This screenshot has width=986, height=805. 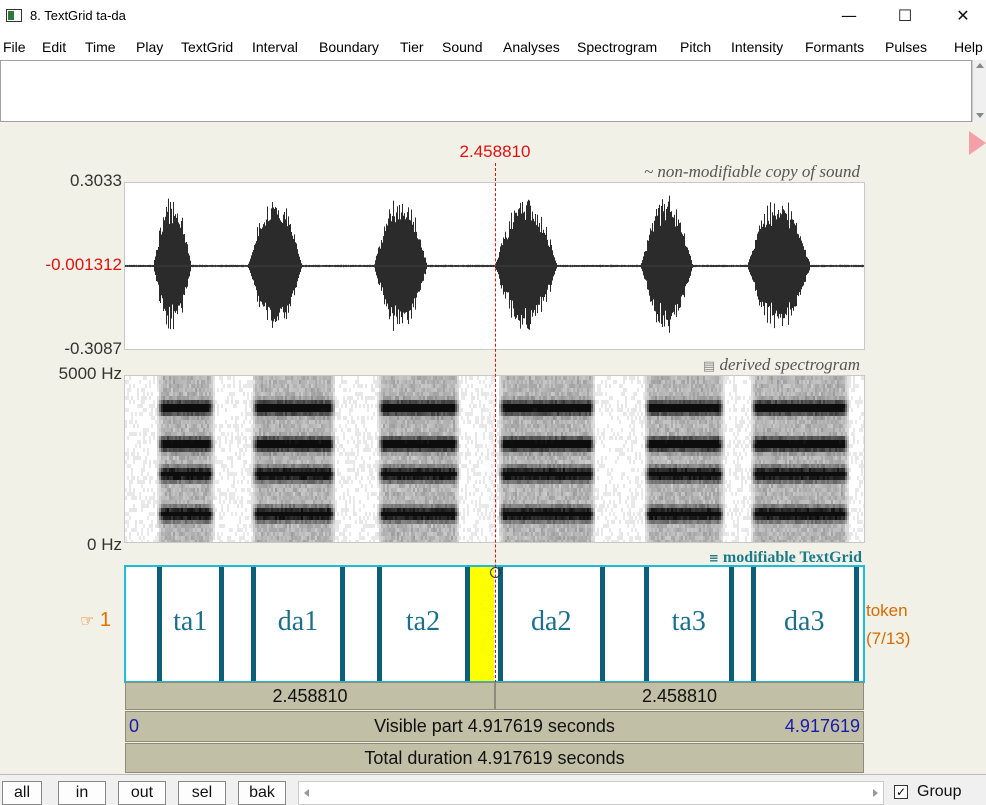 What do you see at coordinates (968, 47) in the screenshot?
I see `menu-help: Help` at bounding box center [968, 47].